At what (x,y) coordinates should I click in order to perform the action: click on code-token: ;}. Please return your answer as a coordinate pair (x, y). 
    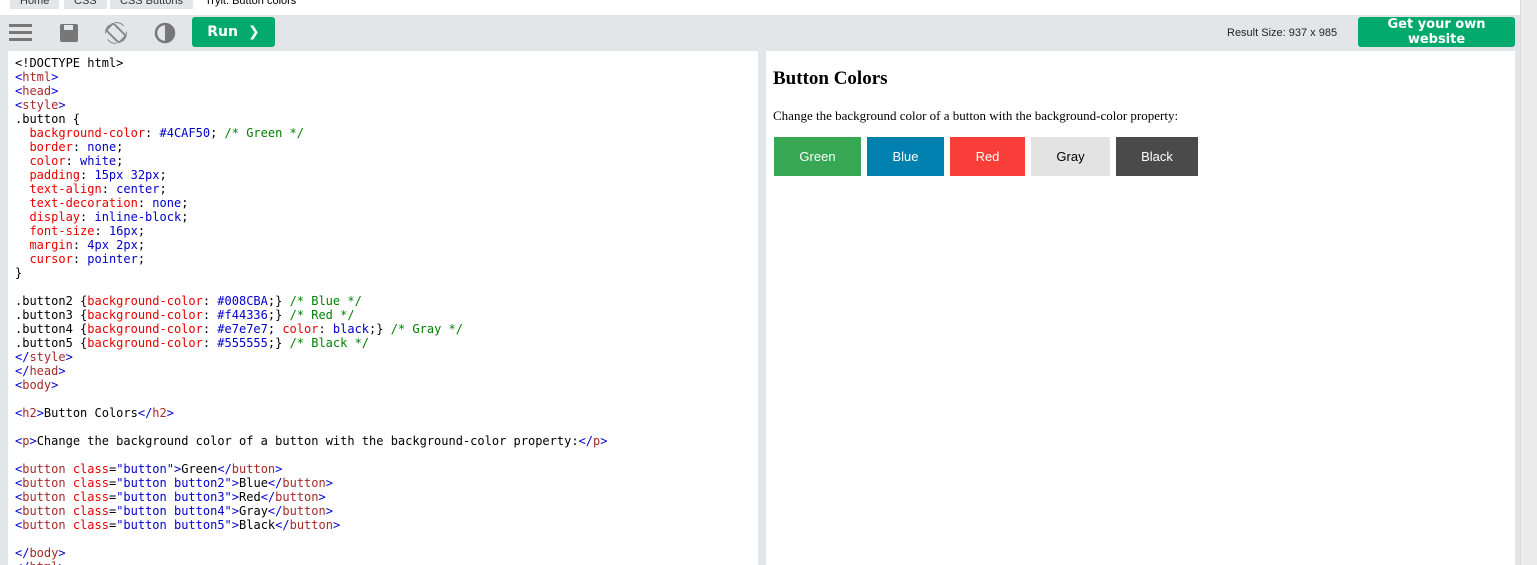
    Looking at the image, I should click on (278, 315).